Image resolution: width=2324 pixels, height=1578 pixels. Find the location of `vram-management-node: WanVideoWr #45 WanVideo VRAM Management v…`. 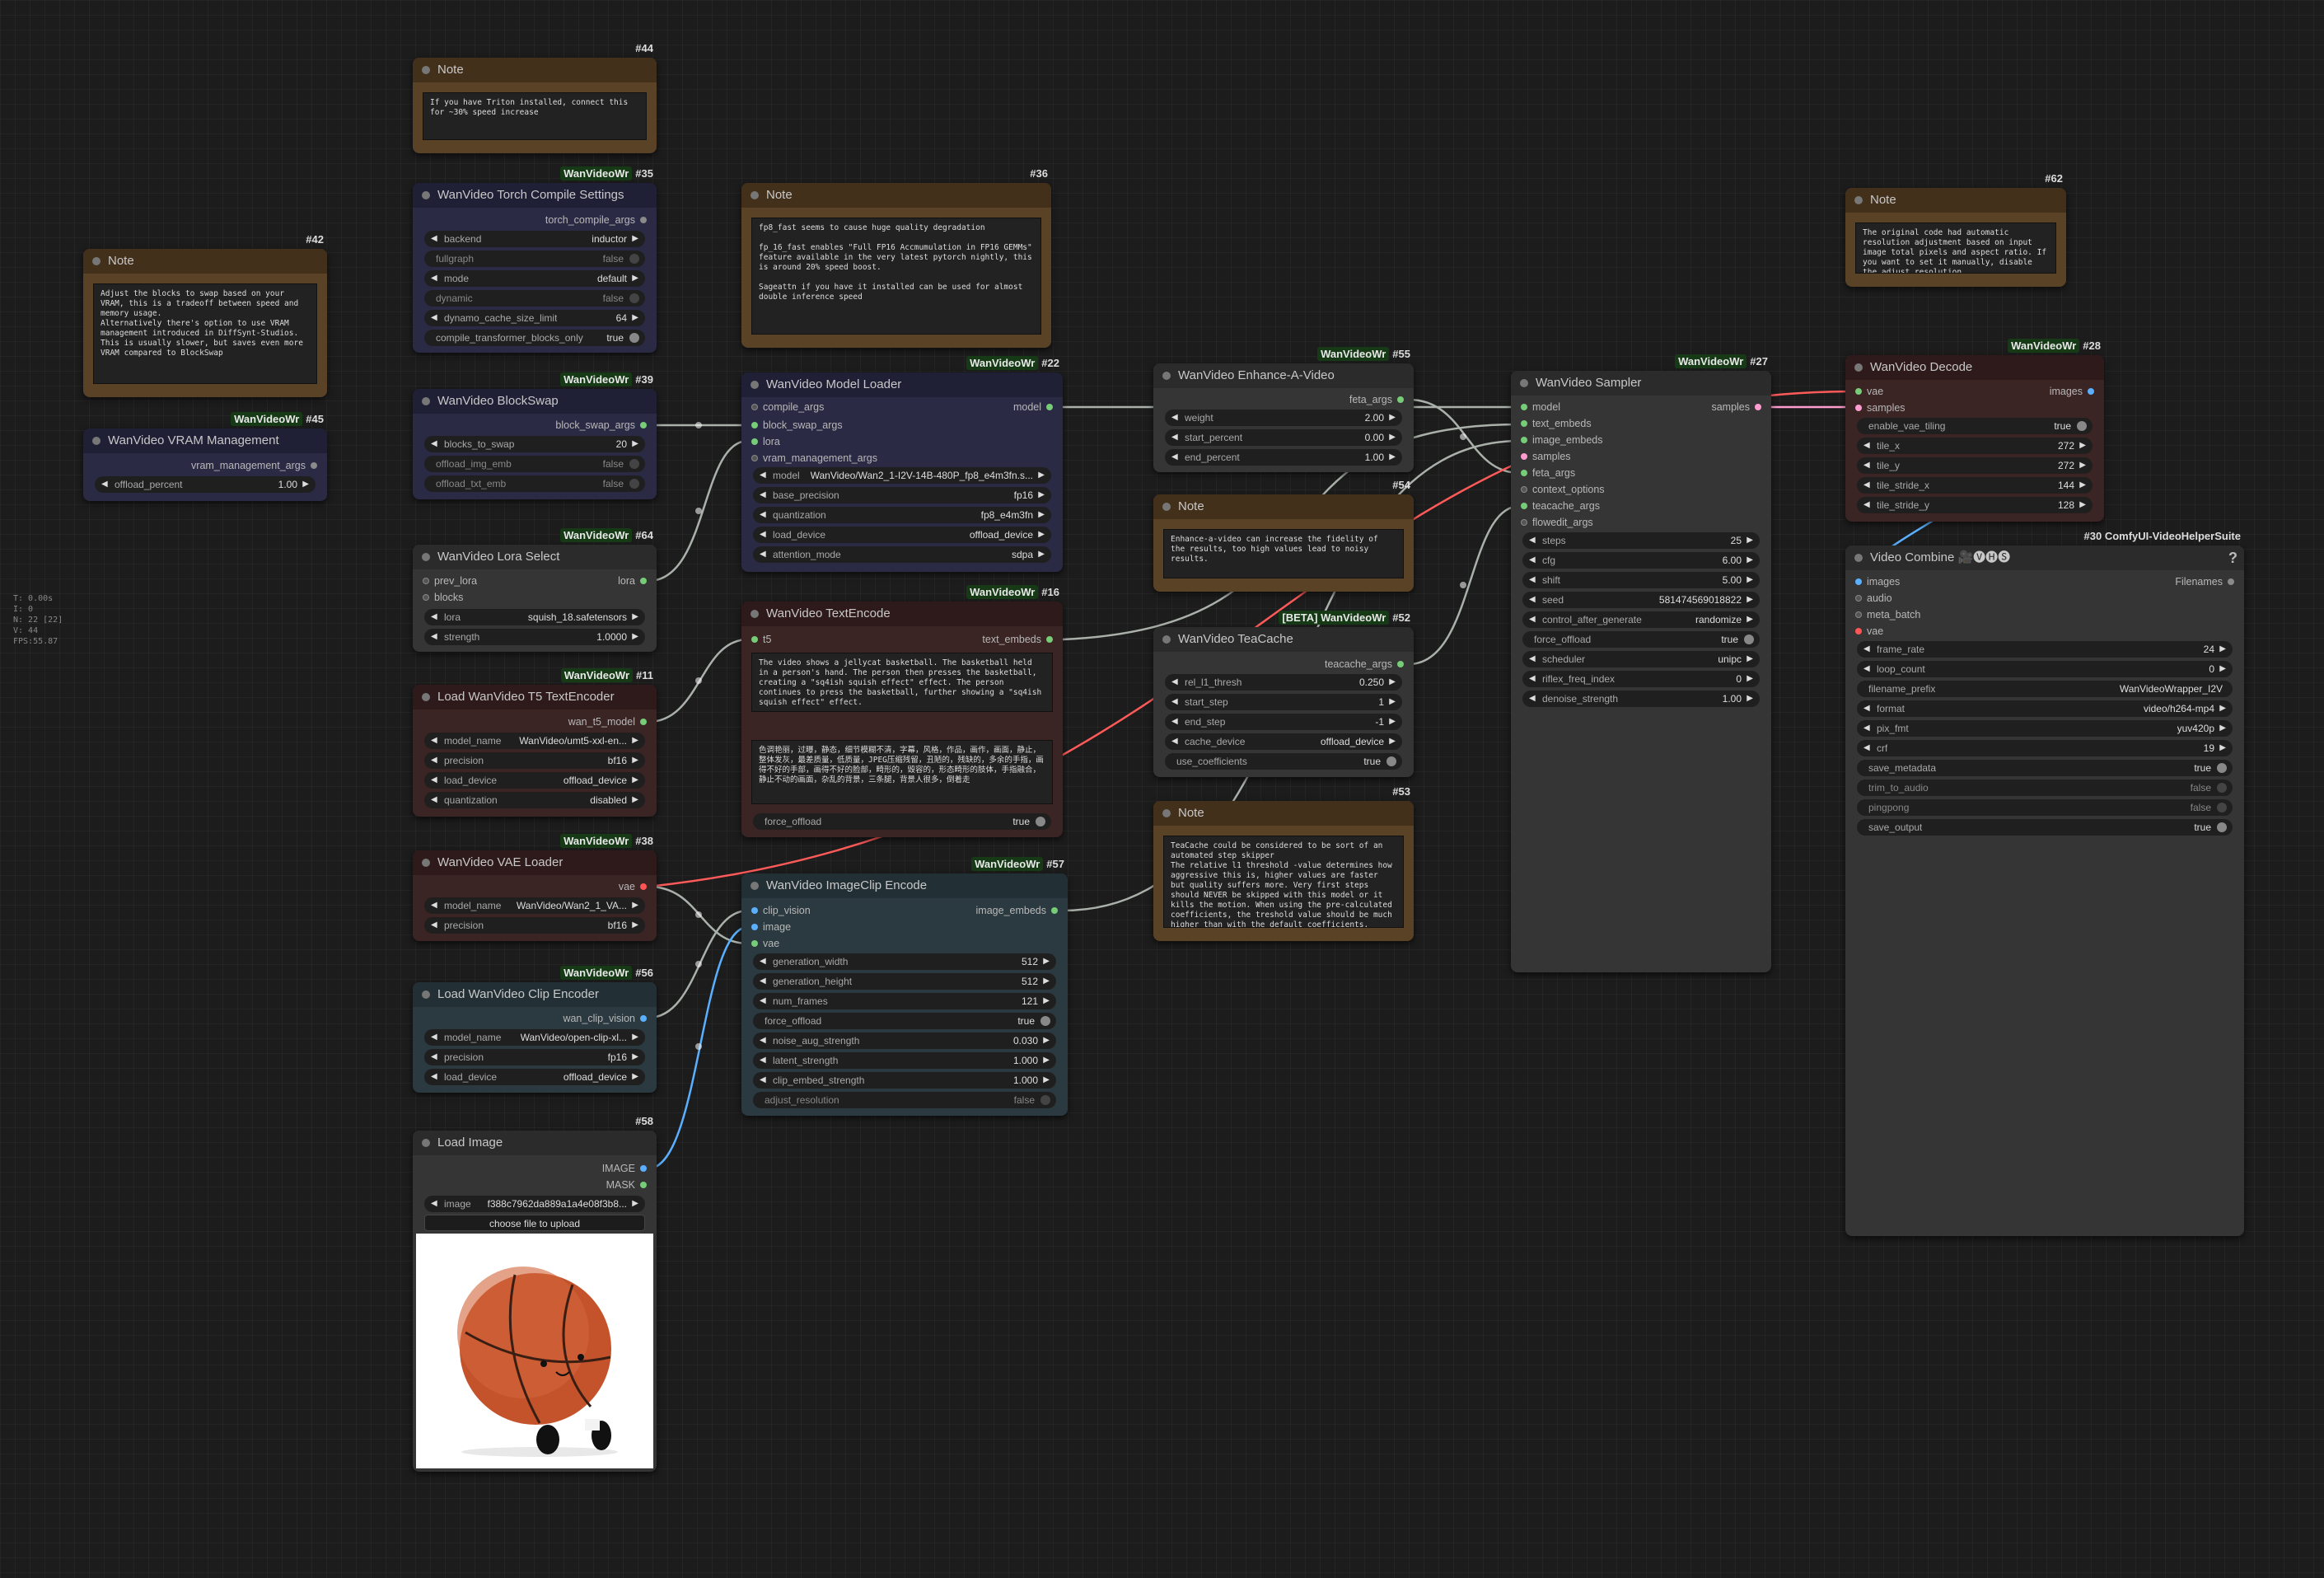

vram-management-node: WanVideoWr #45 WanVideo VRAM Management v… is located at coordinates (205, 456).